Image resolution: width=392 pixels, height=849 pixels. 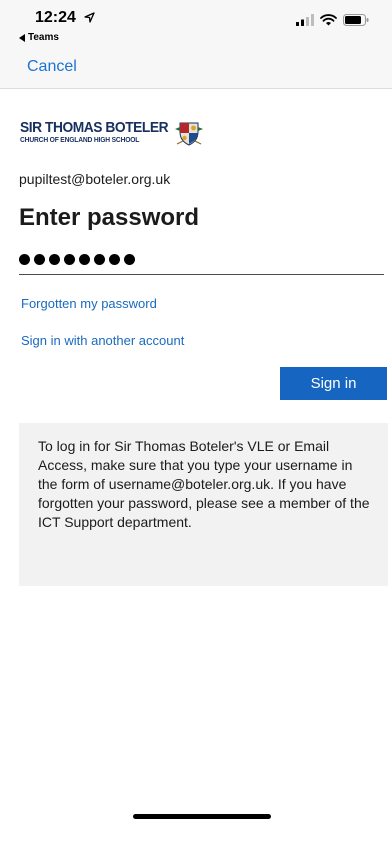 I want to click on wifi-icon, so click(x=328, y=20).